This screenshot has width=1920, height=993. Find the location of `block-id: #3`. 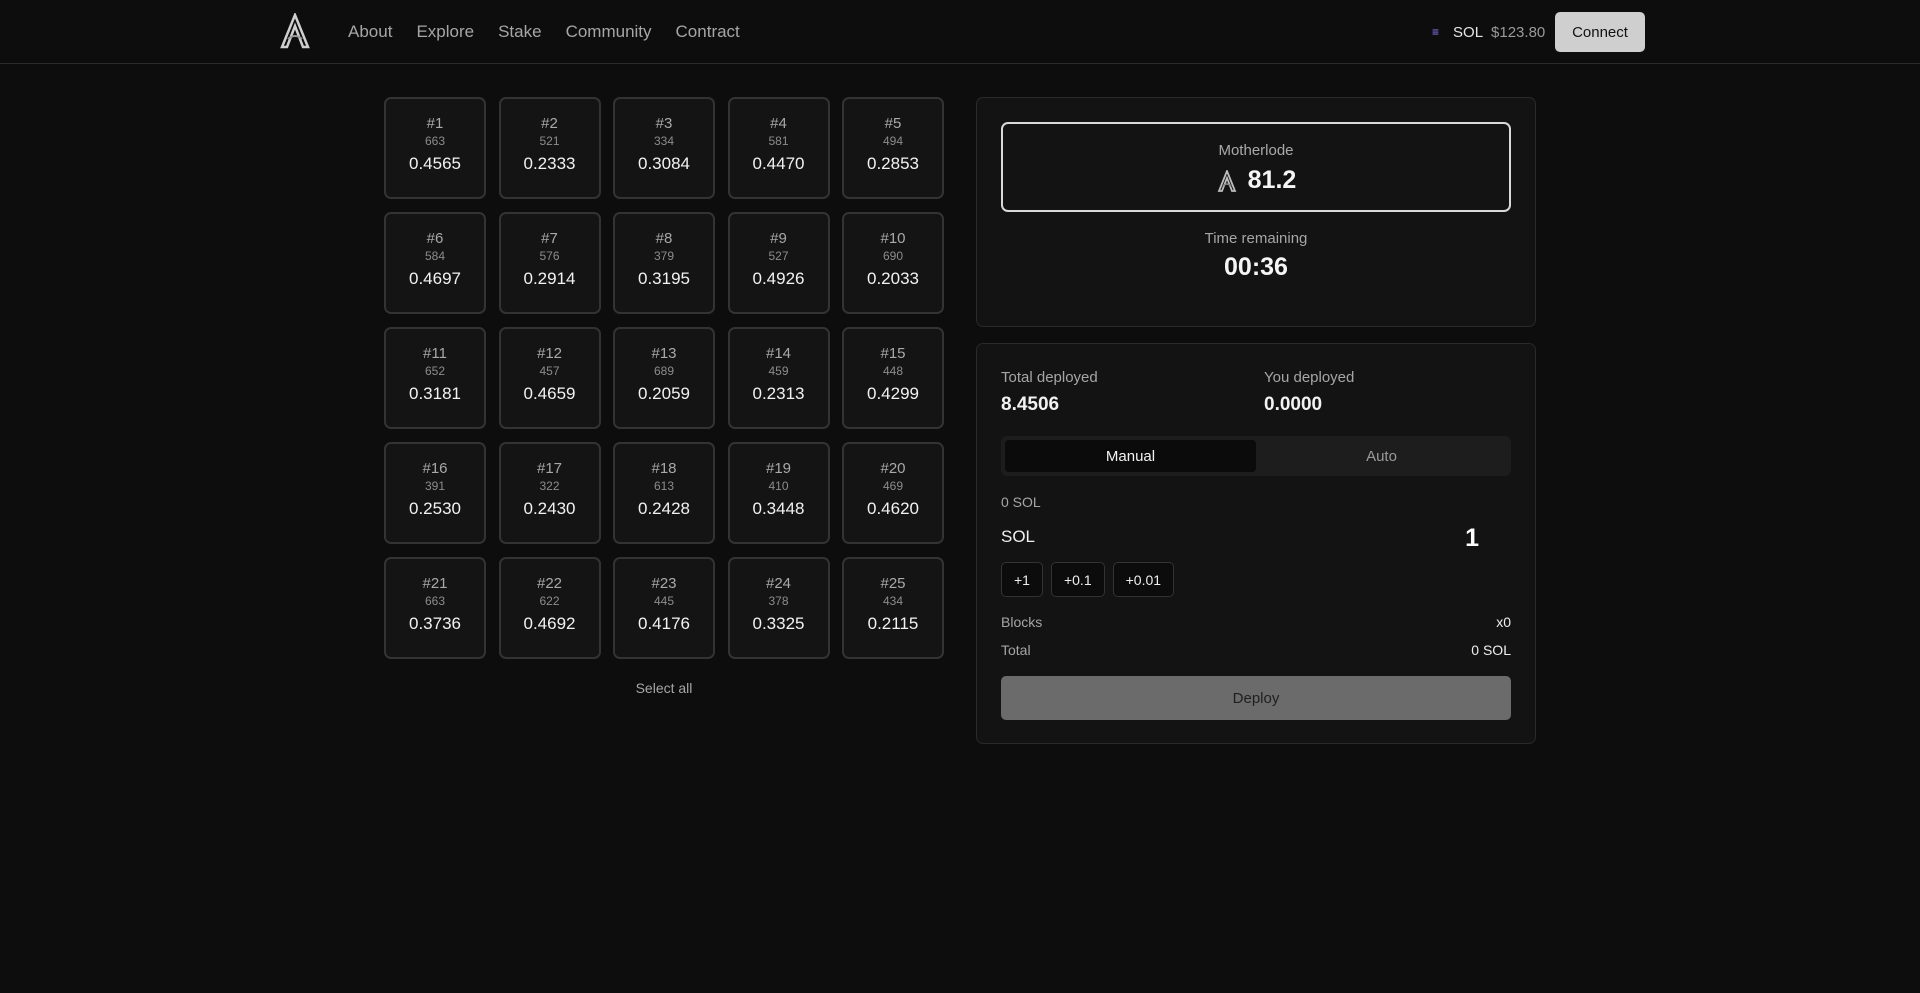

block-id: #3 is located at coordinates (664, 123).